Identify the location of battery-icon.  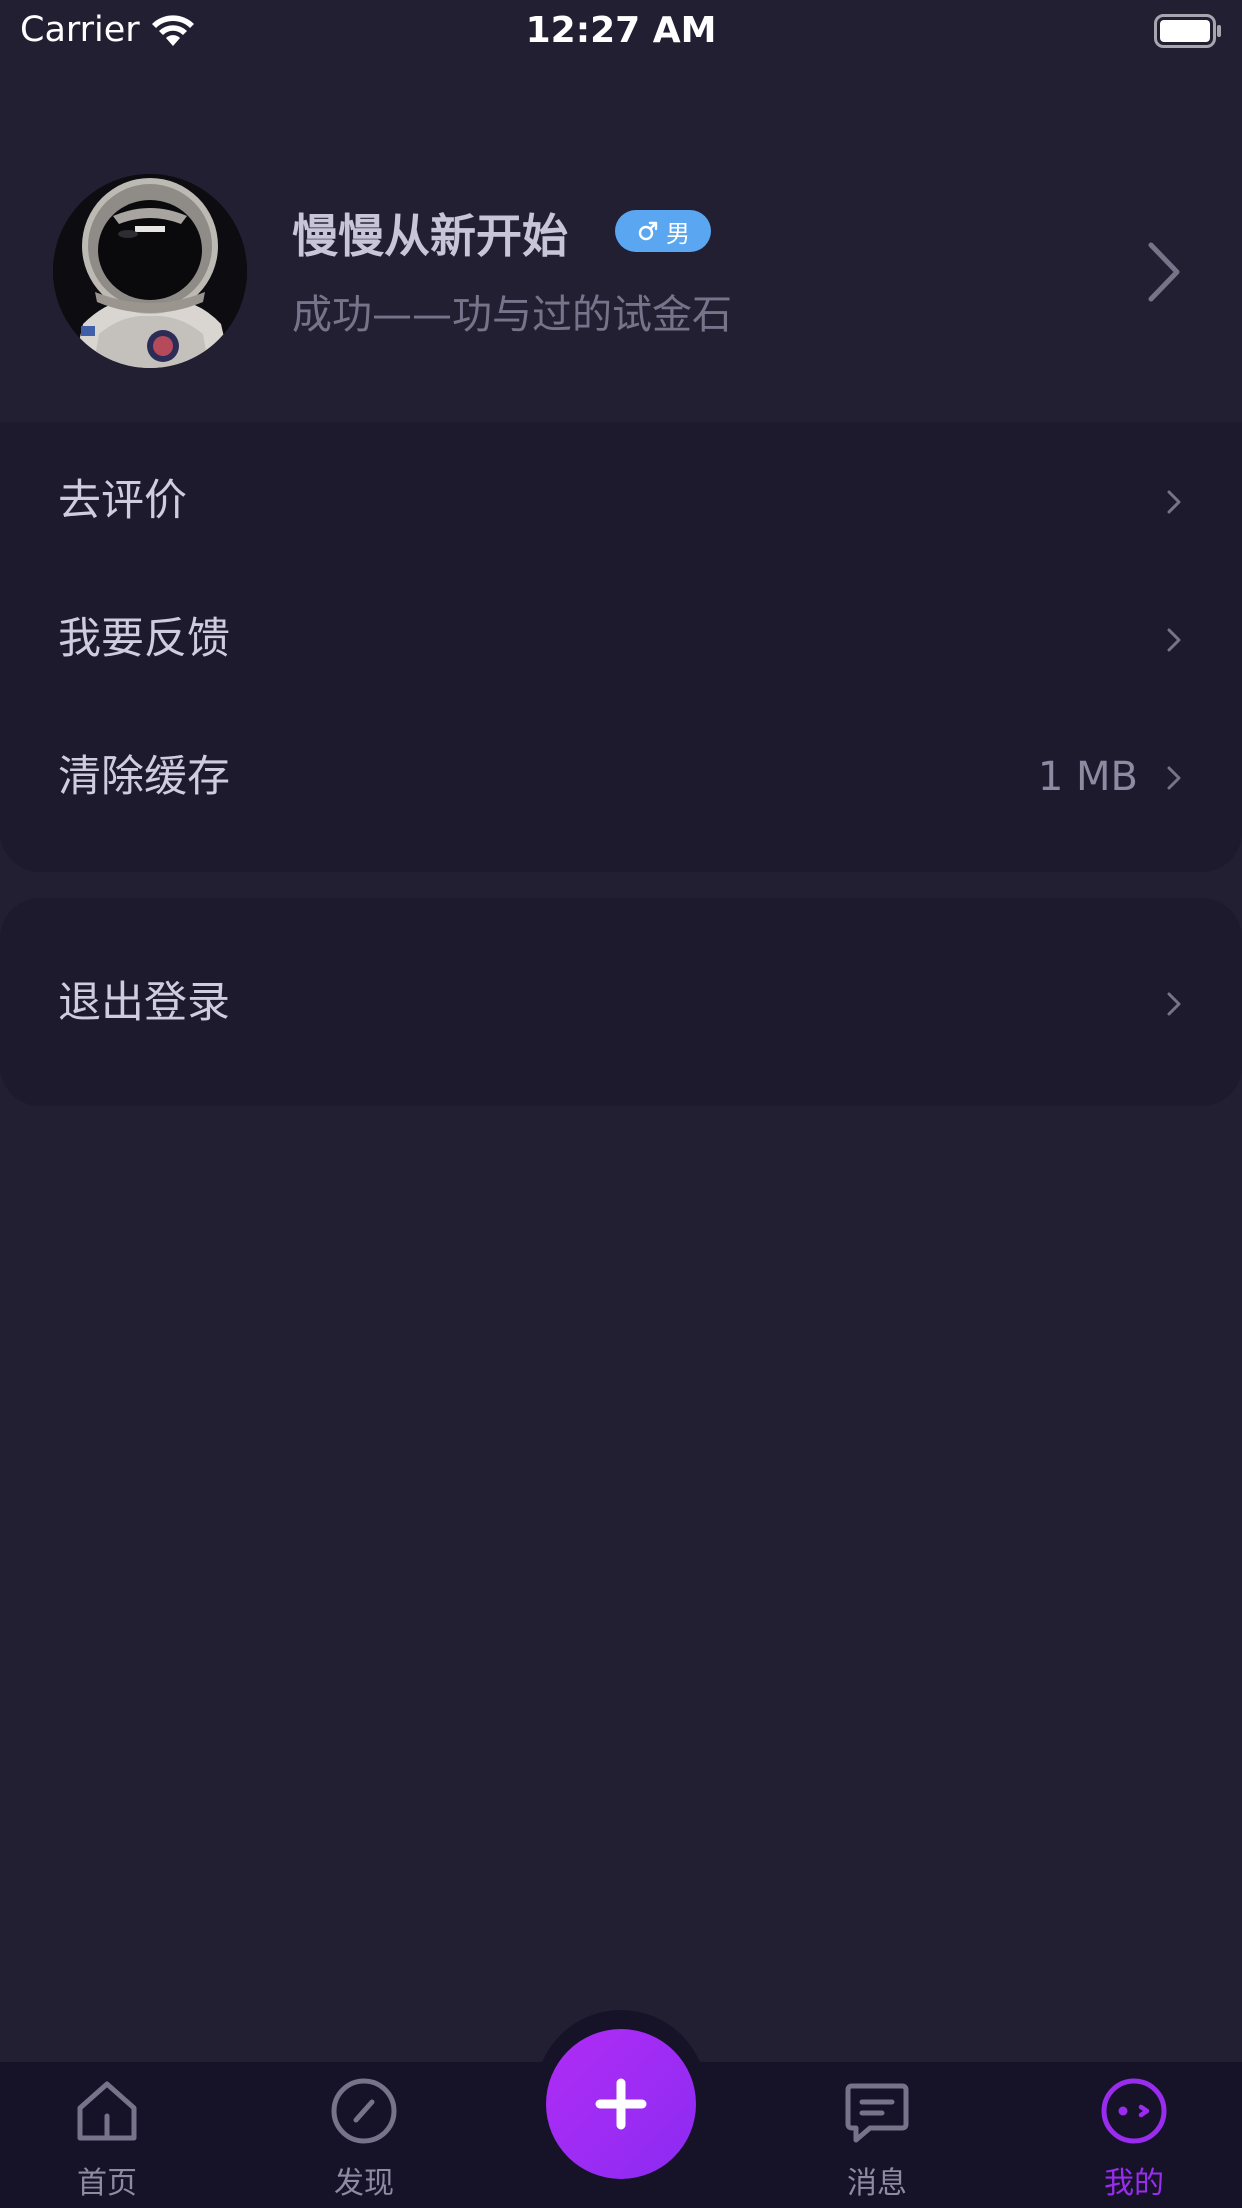
(1187, 31).